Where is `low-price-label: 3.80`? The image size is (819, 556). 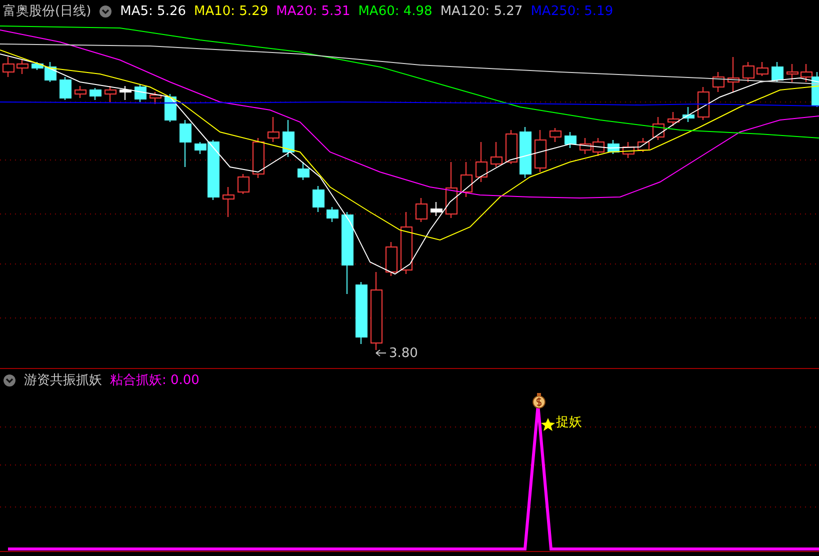
low-price-label: 3.80 is located at coordinates (403, 353).